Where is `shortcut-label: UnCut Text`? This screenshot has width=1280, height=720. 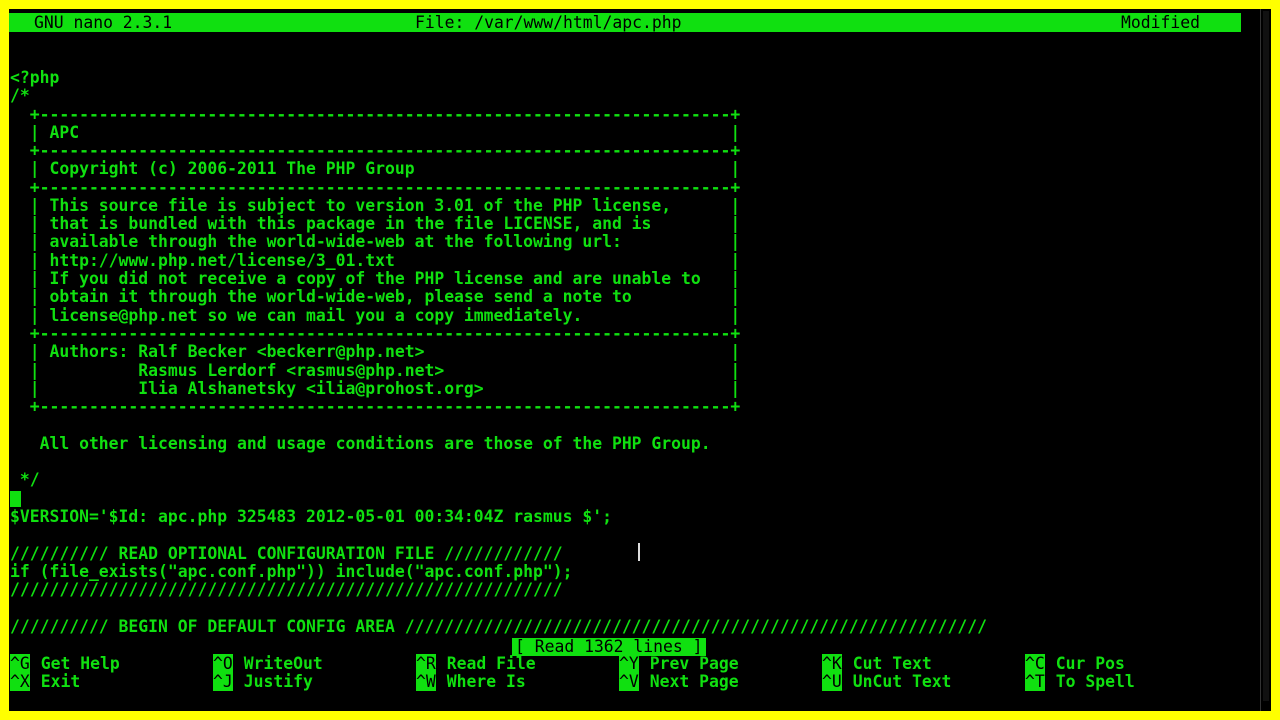 shortcut-label: UnCut Text is located at coordinates (902, 681).